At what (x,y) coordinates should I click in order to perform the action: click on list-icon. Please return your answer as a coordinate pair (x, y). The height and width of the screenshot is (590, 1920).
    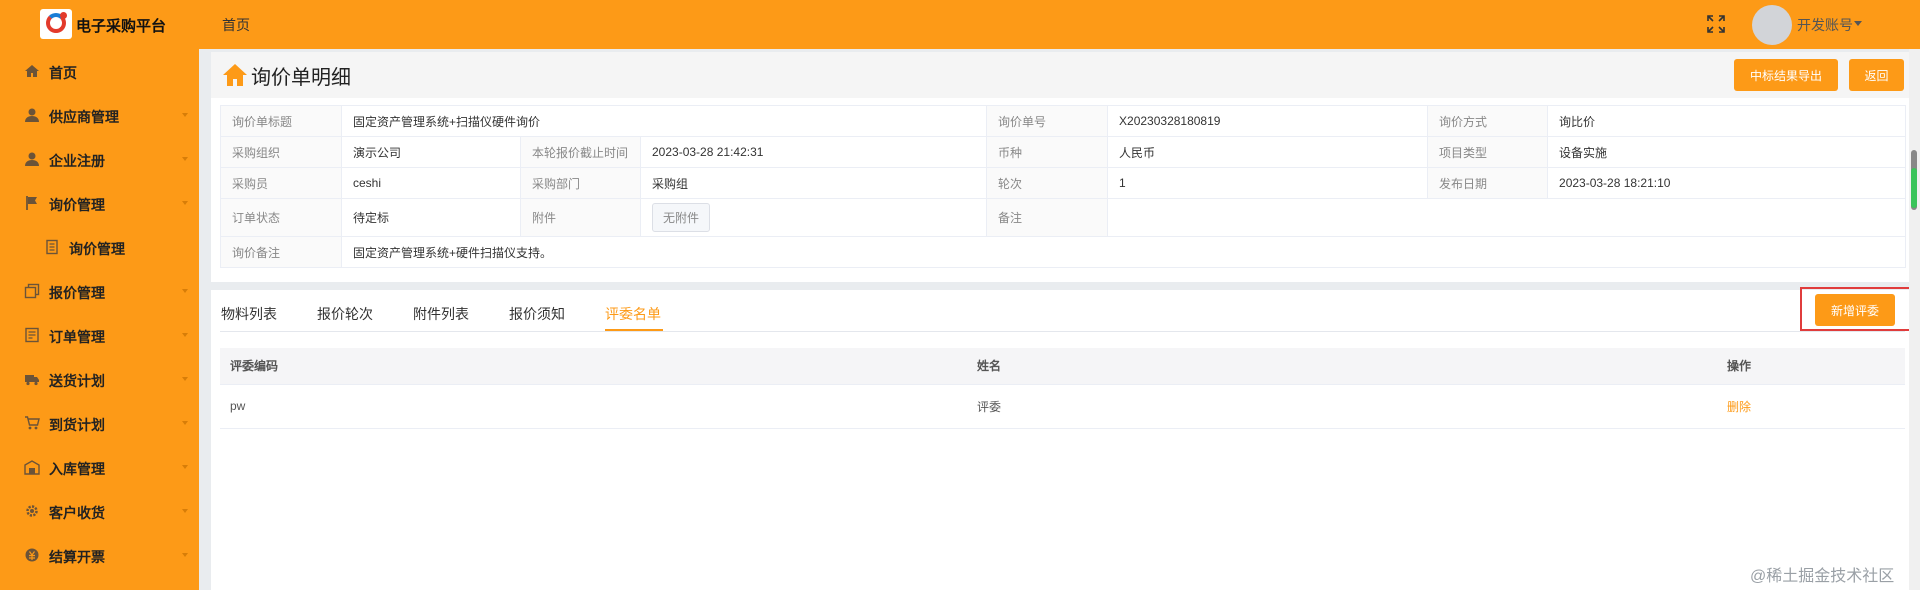
    Looking at the image, I should click on (32, 335).